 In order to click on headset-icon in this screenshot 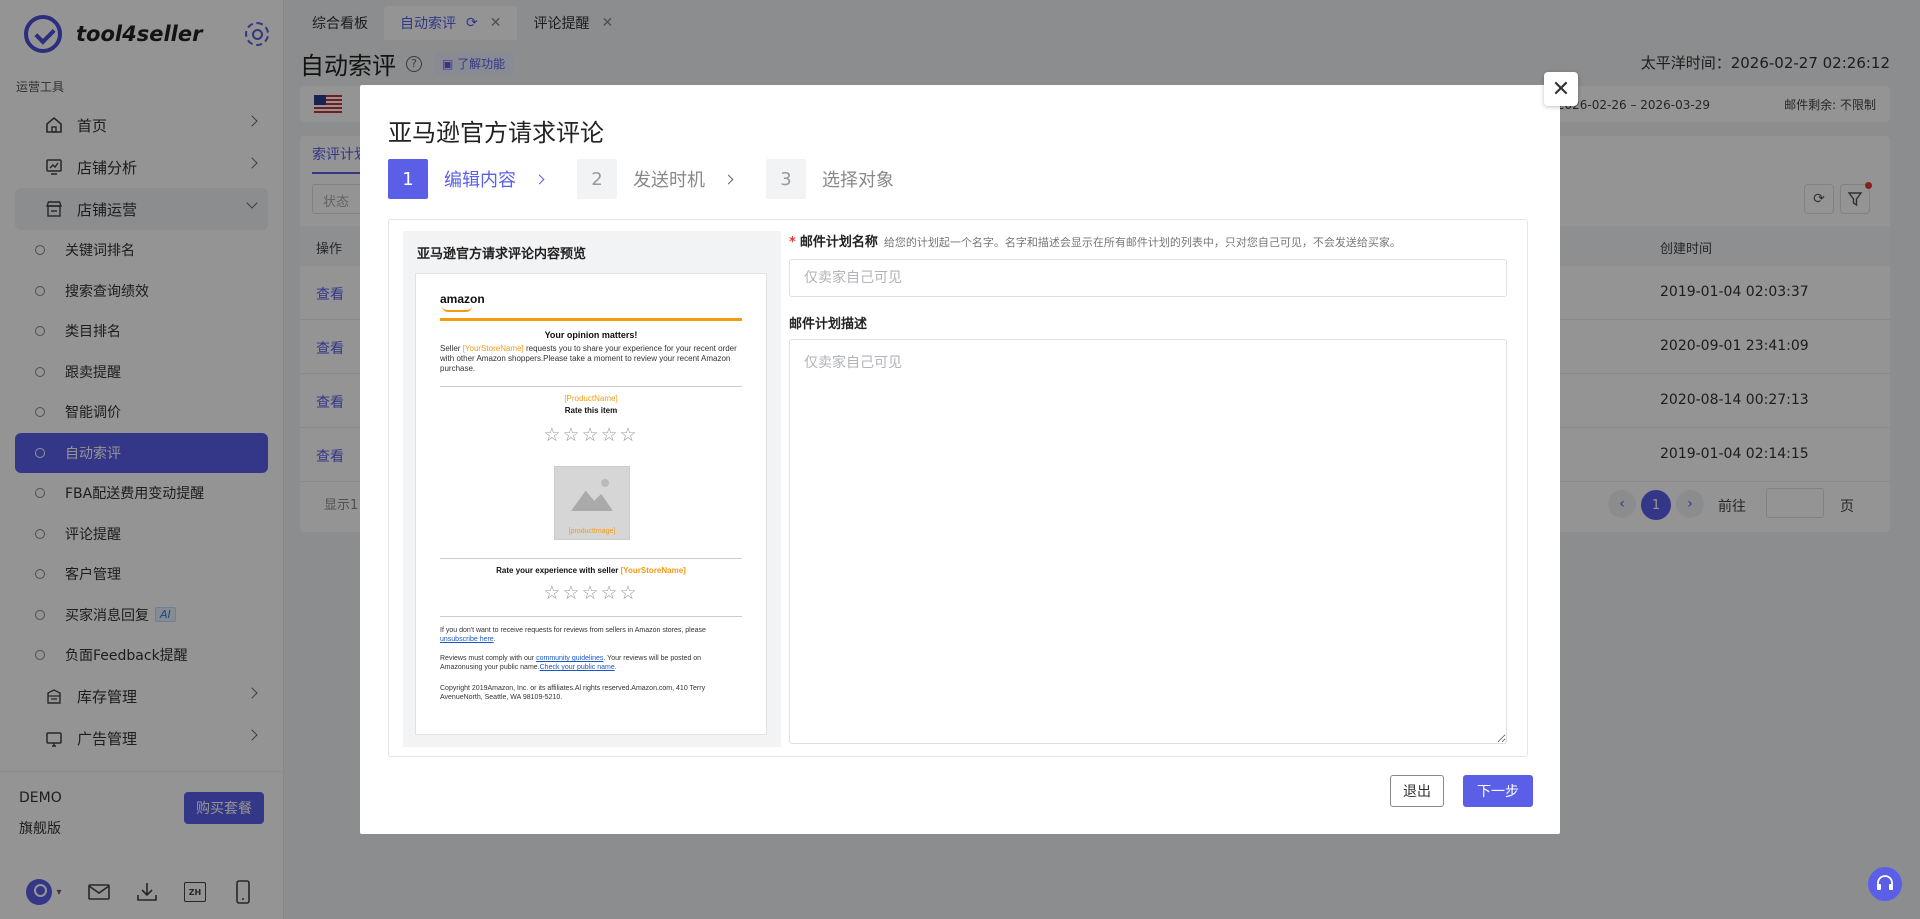, I will do `click(1885, 884)`.